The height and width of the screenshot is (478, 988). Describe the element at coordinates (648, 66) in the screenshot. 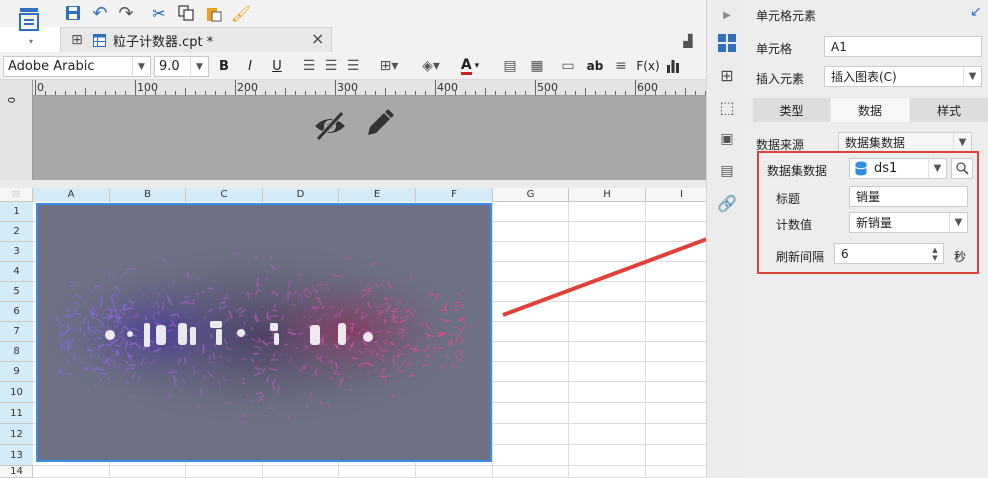

I see `formula-button: F(x)` at that location.